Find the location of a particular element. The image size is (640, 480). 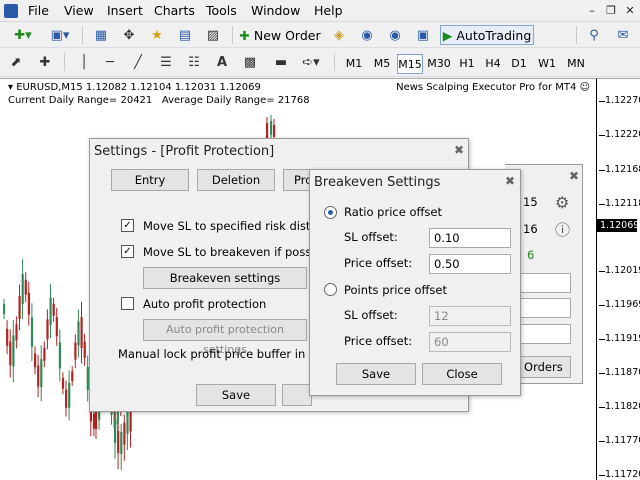

vertical-line-icon: │ is located at coordinates (84, 62).